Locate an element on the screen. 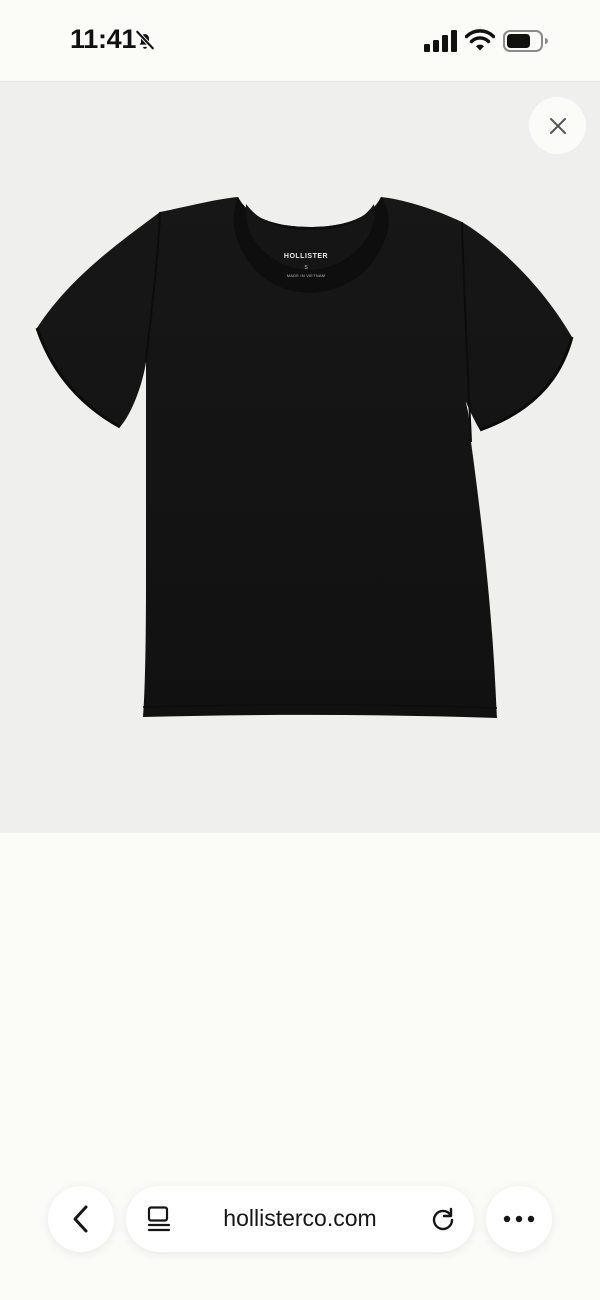  battery-icon is located at coordinates (525, 41).